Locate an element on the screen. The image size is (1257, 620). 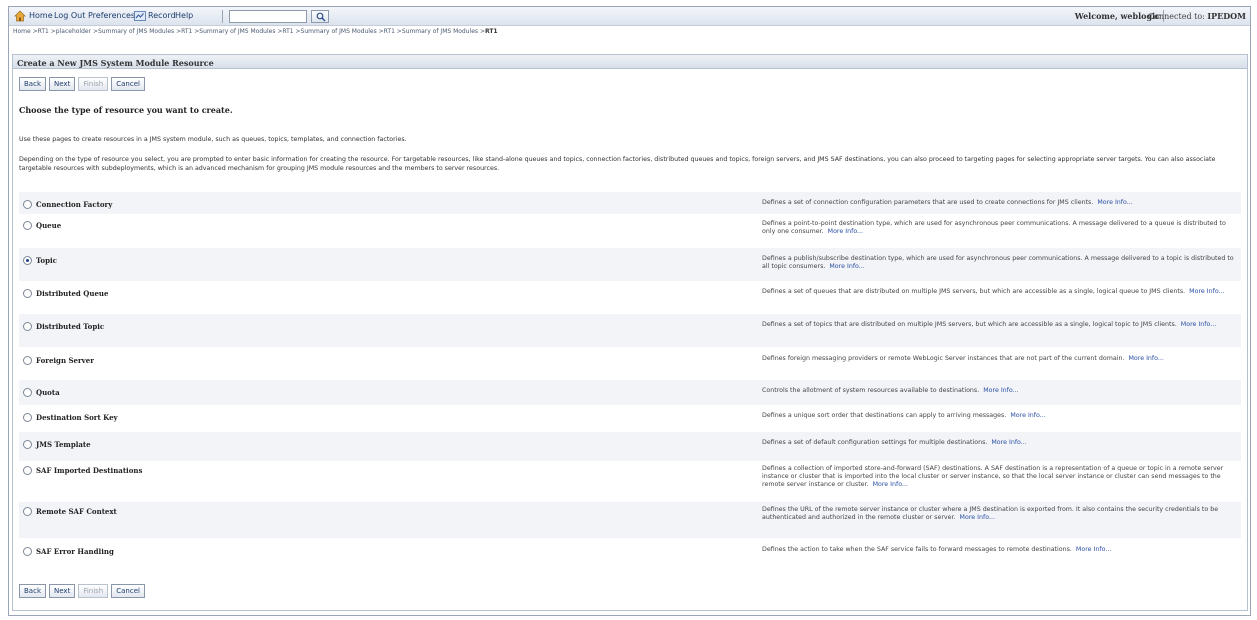
panel-title: Create a New JMS System Module Resource is located at coordinates (630, 62).